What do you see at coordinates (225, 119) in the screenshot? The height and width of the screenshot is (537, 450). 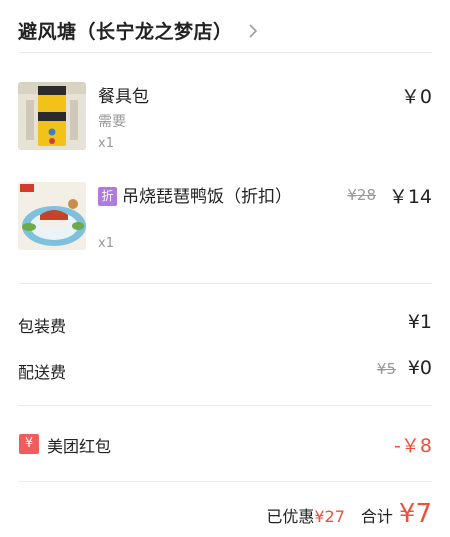 I see `cart-item-utensil-pack: 餐具包 需要 x1 ￥0` at bounding box center [225, 119].